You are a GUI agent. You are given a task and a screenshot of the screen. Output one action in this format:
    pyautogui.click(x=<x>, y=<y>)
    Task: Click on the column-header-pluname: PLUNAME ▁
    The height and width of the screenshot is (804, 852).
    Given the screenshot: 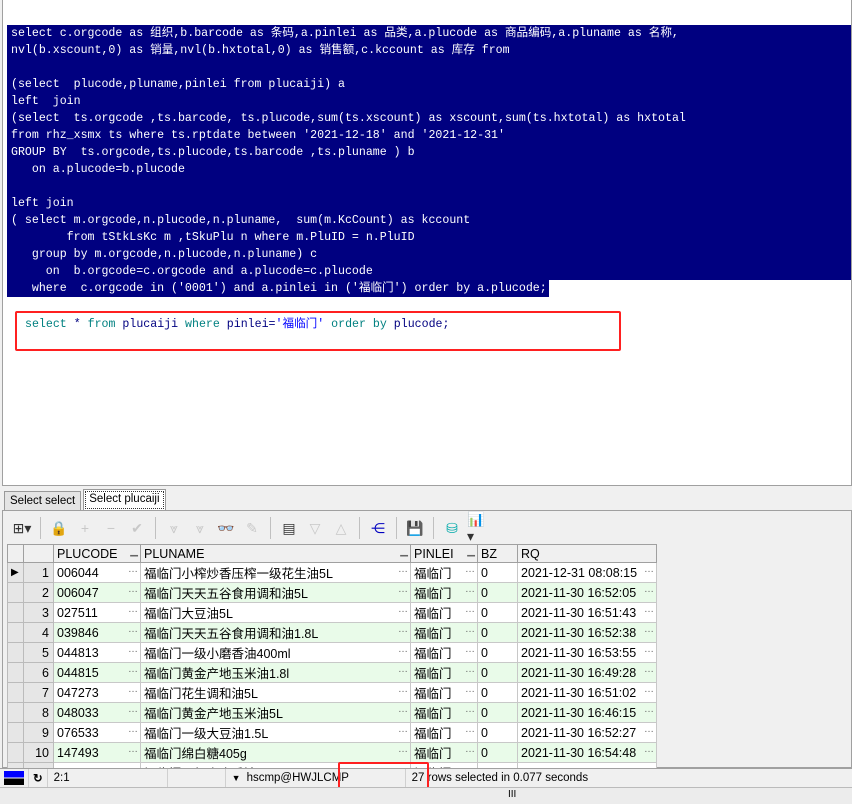 What is the action you would take?
    pyautogui.click(x=275, y=553)
    